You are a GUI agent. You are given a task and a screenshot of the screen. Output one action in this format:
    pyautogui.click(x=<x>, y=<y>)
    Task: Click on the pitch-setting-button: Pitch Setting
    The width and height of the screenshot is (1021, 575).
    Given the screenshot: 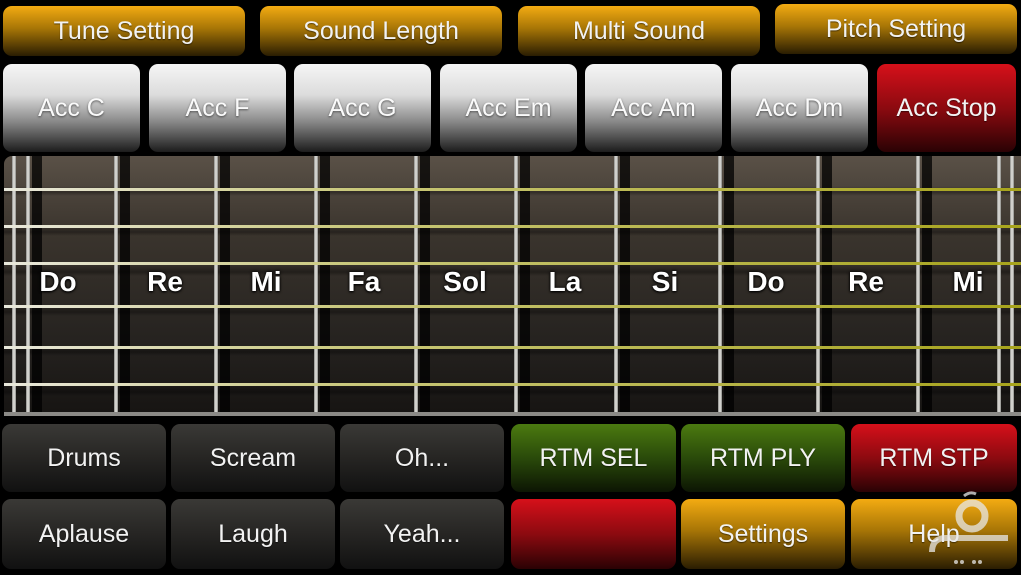 What is the action you would take?
    pyautogui.click(x=896, y=29)
    